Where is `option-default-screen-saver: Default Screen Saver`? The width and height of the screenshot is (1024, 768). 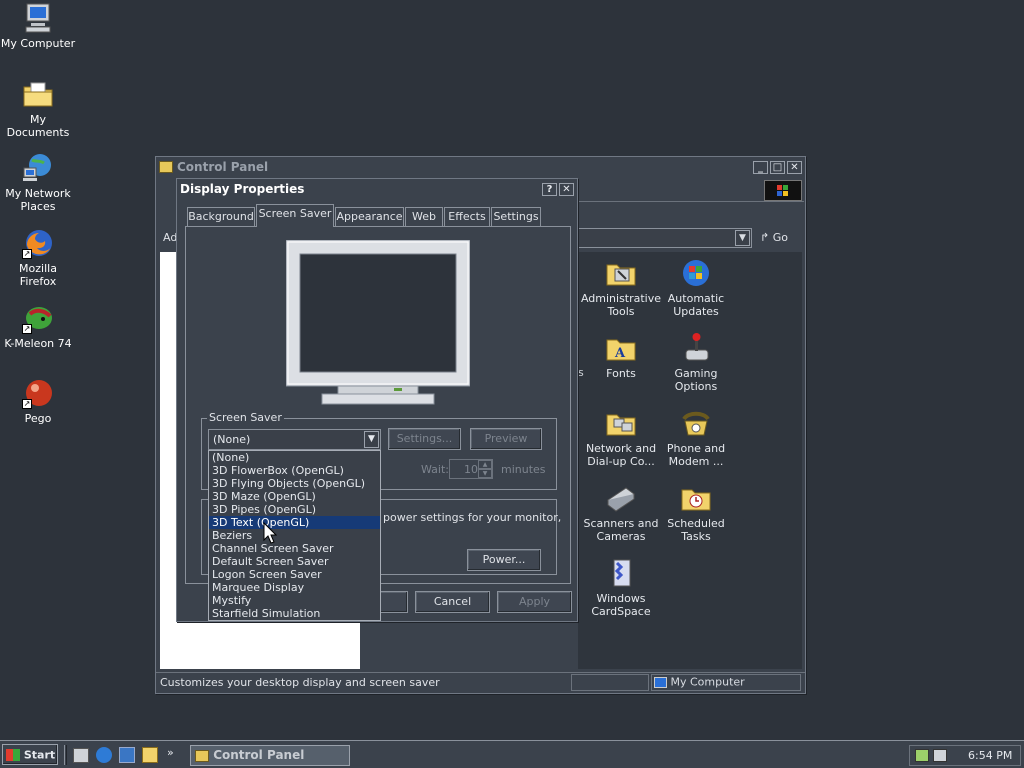 option-default-screen-saver: Default Screen Saver is located at coordinates (294, 561).